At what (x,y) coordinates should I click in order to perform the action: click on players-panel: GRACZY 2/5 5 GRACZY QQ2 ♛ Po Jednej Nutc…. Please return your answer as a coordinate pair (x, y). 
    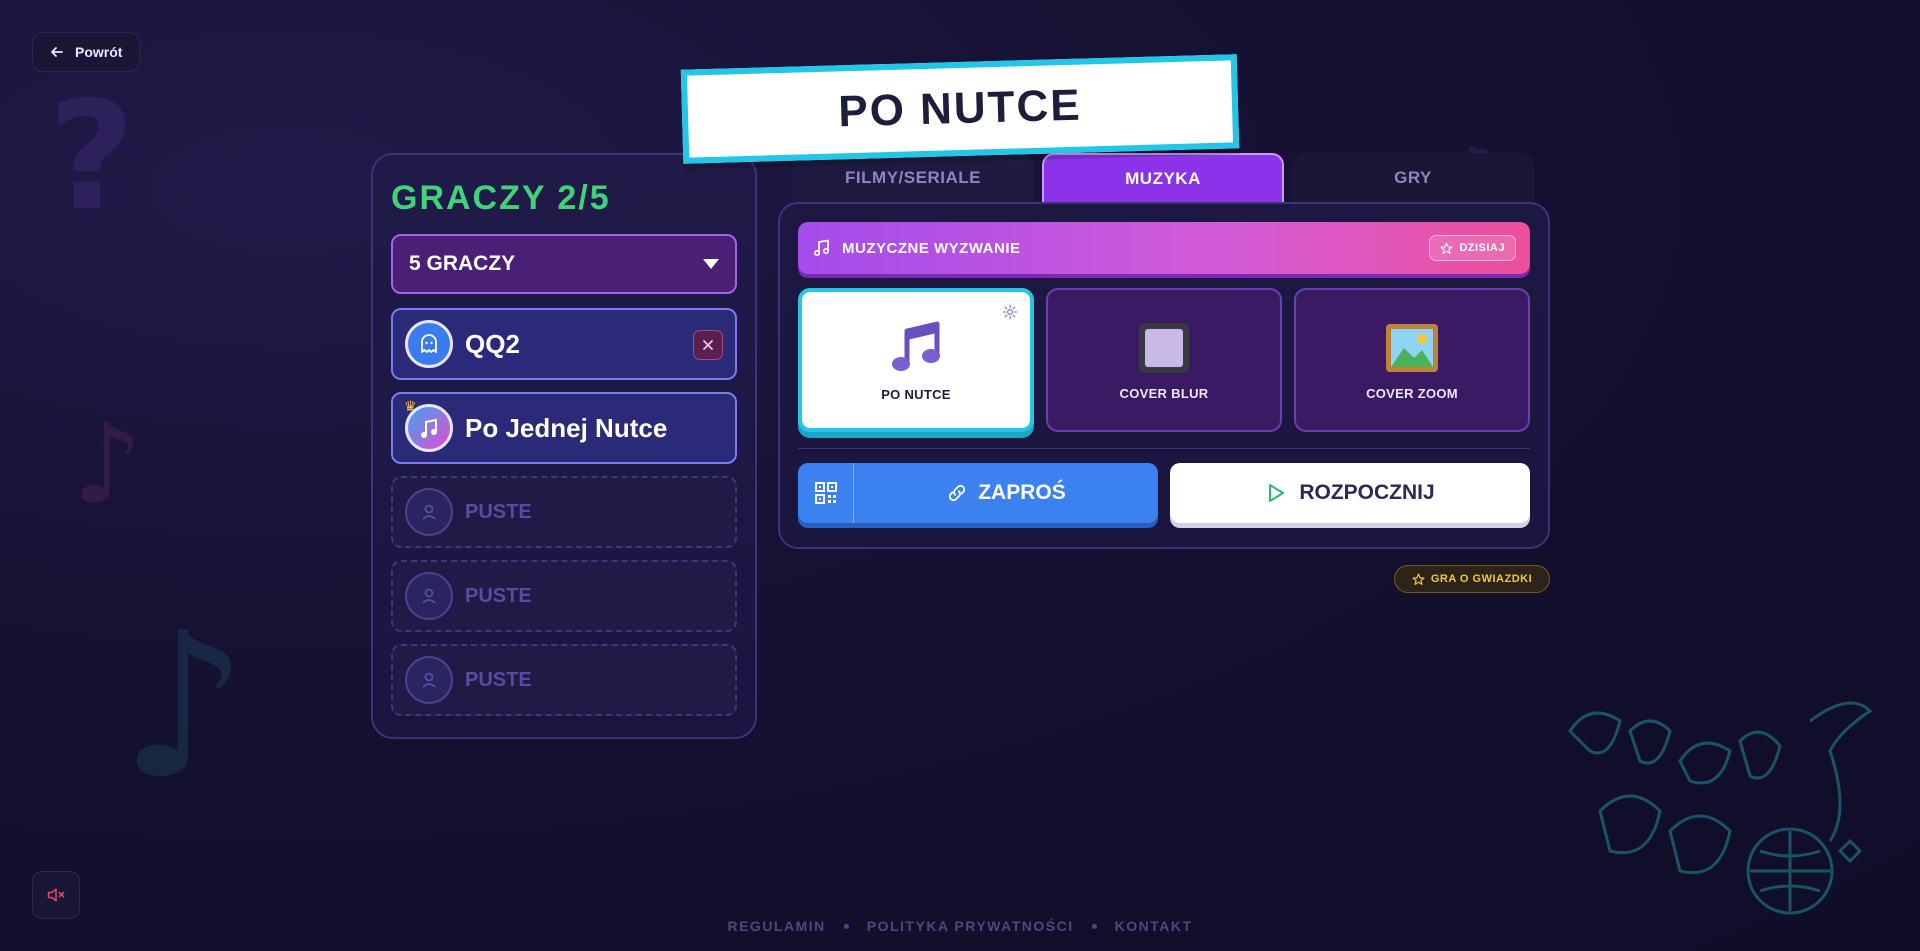
    Looking at the image, I should click on (564, 446).